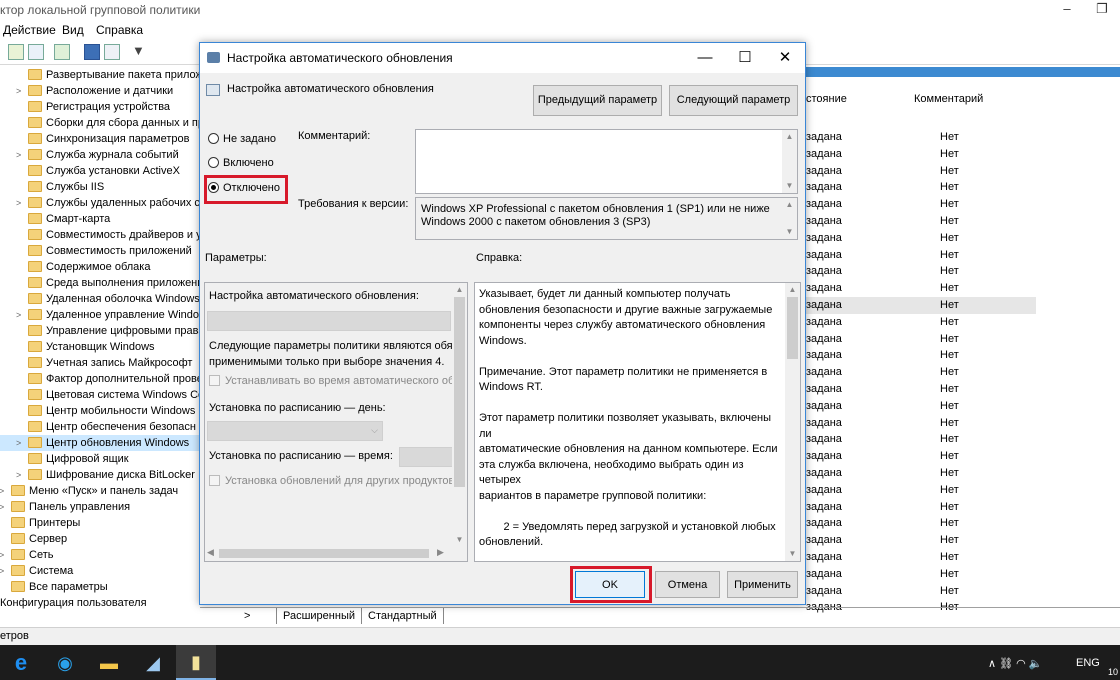  Describe the element at coordinates (100, 155) in the screenshot. I see `tree-item: > Служба журнала событий` at that location.